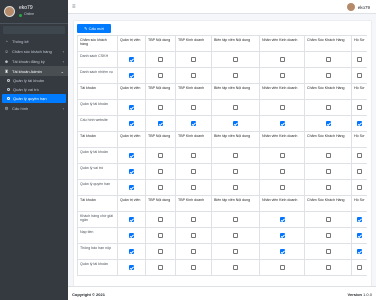  Describe the element at coordinates (34, 12) in the screenshot. I see `user-panel: eko79 Online` at that location.